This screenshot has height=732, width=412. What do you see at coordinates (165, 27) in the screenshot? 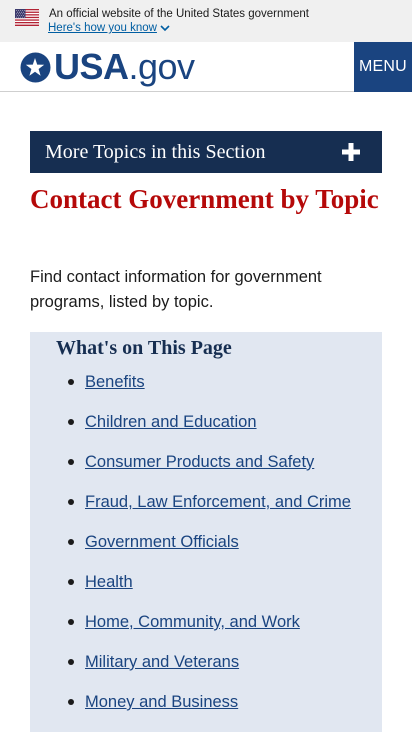
I see `chevron-down-icon` at bounding box center [165, 27].